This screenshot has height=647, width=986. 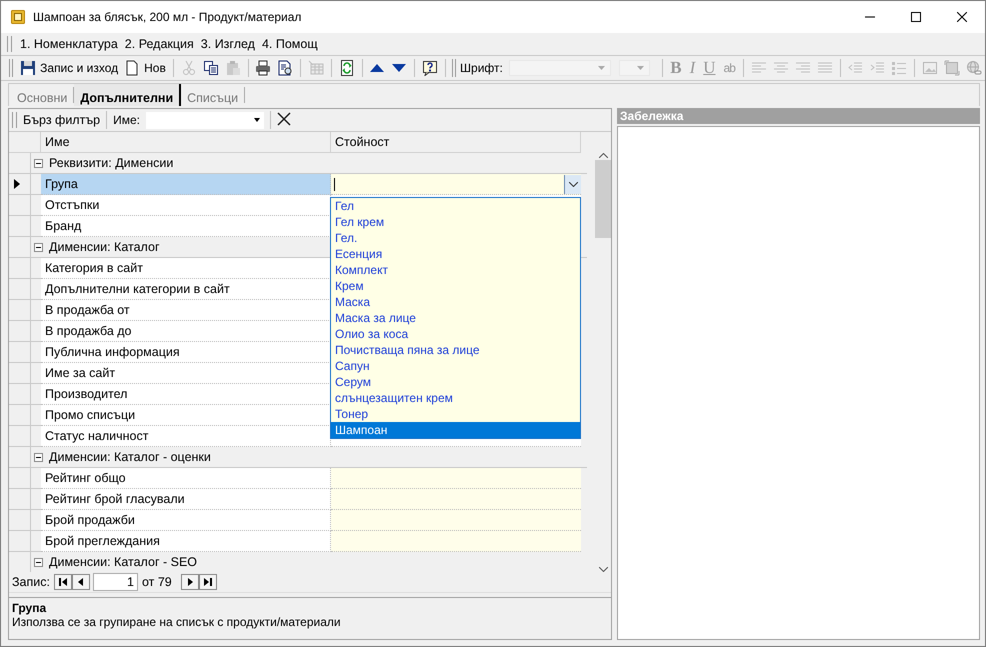 What do you see at coordinates (186, 478) in the screenshot?
I see `property-name: Рейтинг общо` at bounding box center [186, 478].